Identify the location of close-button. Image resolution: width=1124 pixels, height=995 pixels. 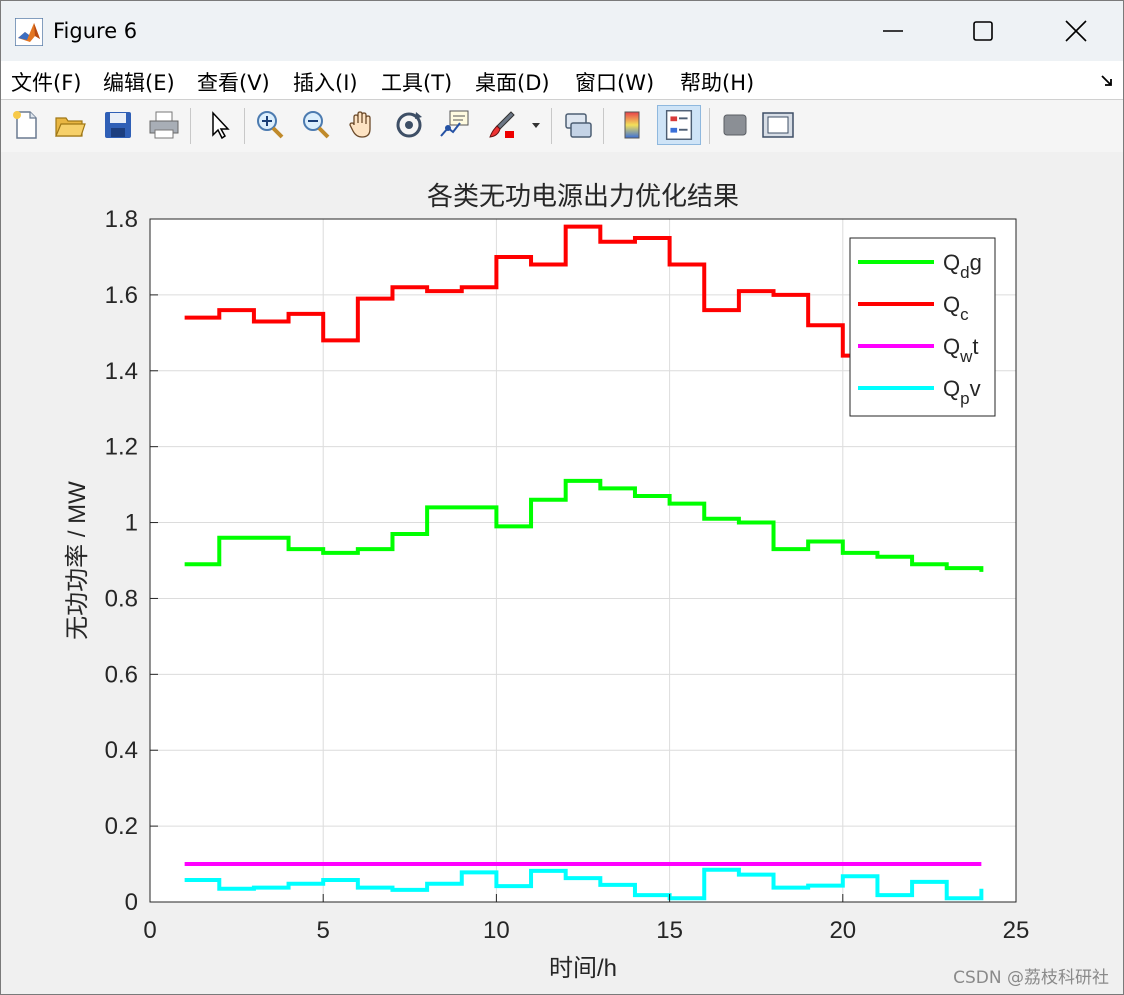
(1076, 31).